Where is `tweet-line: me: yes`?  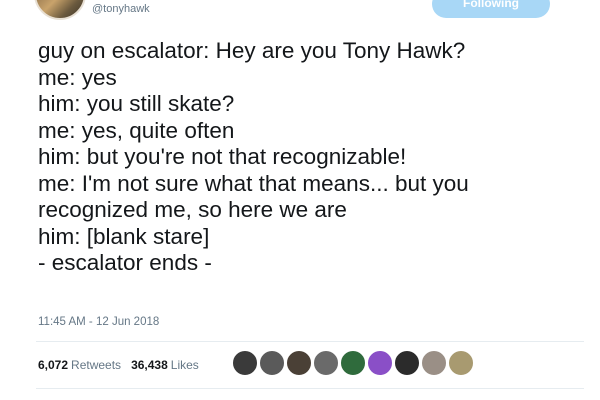 tweet-line: me: yes is located at coordinates (77, 77).